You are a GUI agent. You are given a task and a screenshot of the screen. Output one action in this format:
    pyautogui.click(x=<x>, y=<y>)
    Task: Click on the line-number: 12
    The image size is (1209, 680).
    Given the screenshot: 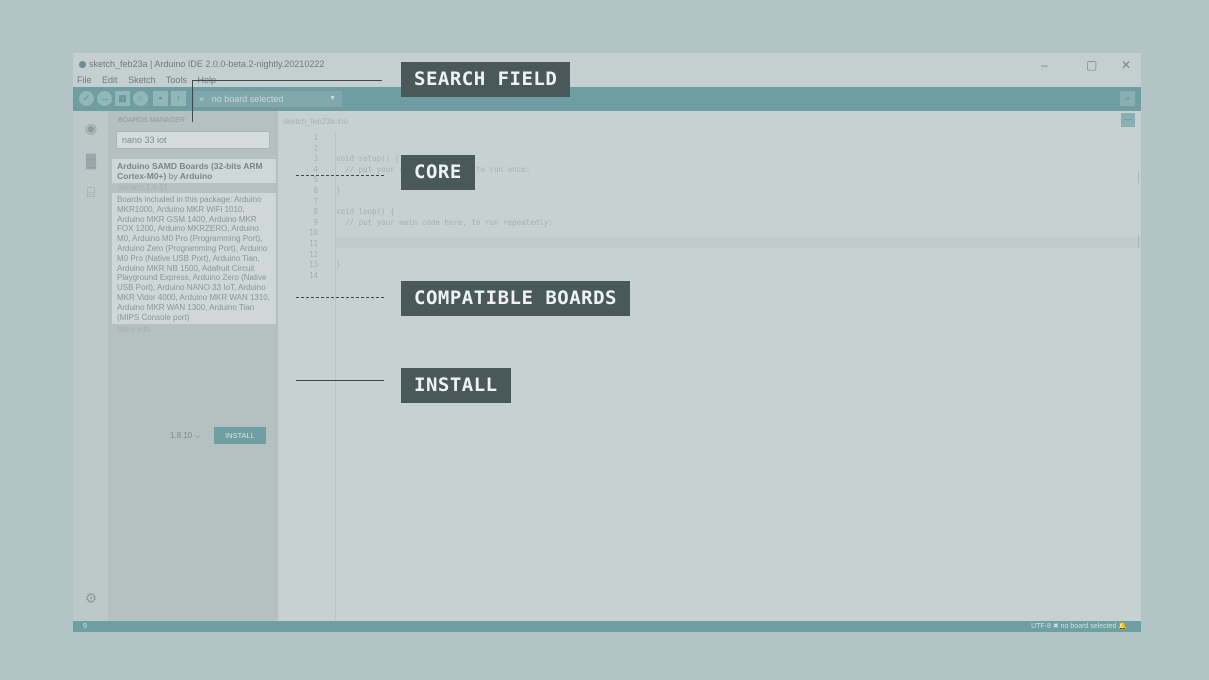 What is the action you would take?
    pyautogui.click(x=313, y=254)
    